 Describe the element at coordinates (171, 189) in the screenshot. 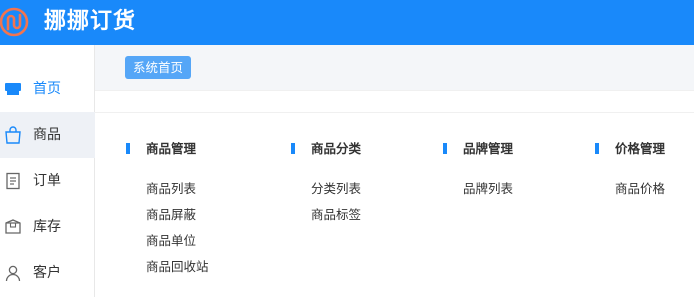

I see `link-goods-list: 商品列表` at that location.